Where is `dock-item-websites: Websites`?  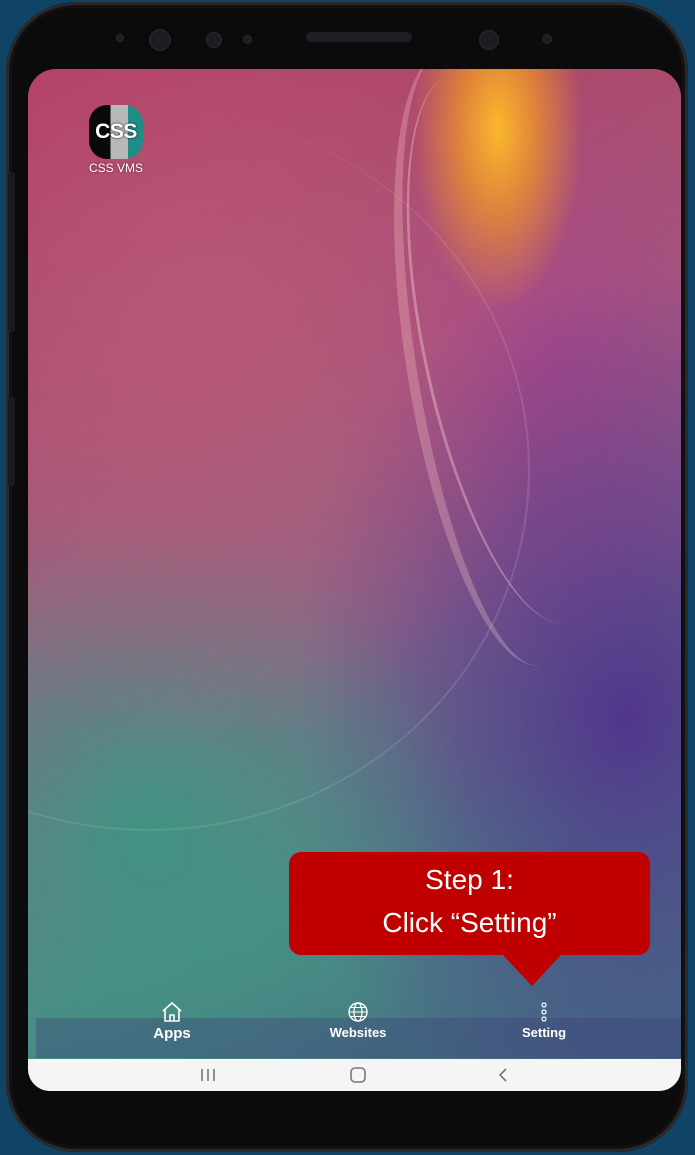 dock-item-websites: Websites is located at coordinates (358, 1020).